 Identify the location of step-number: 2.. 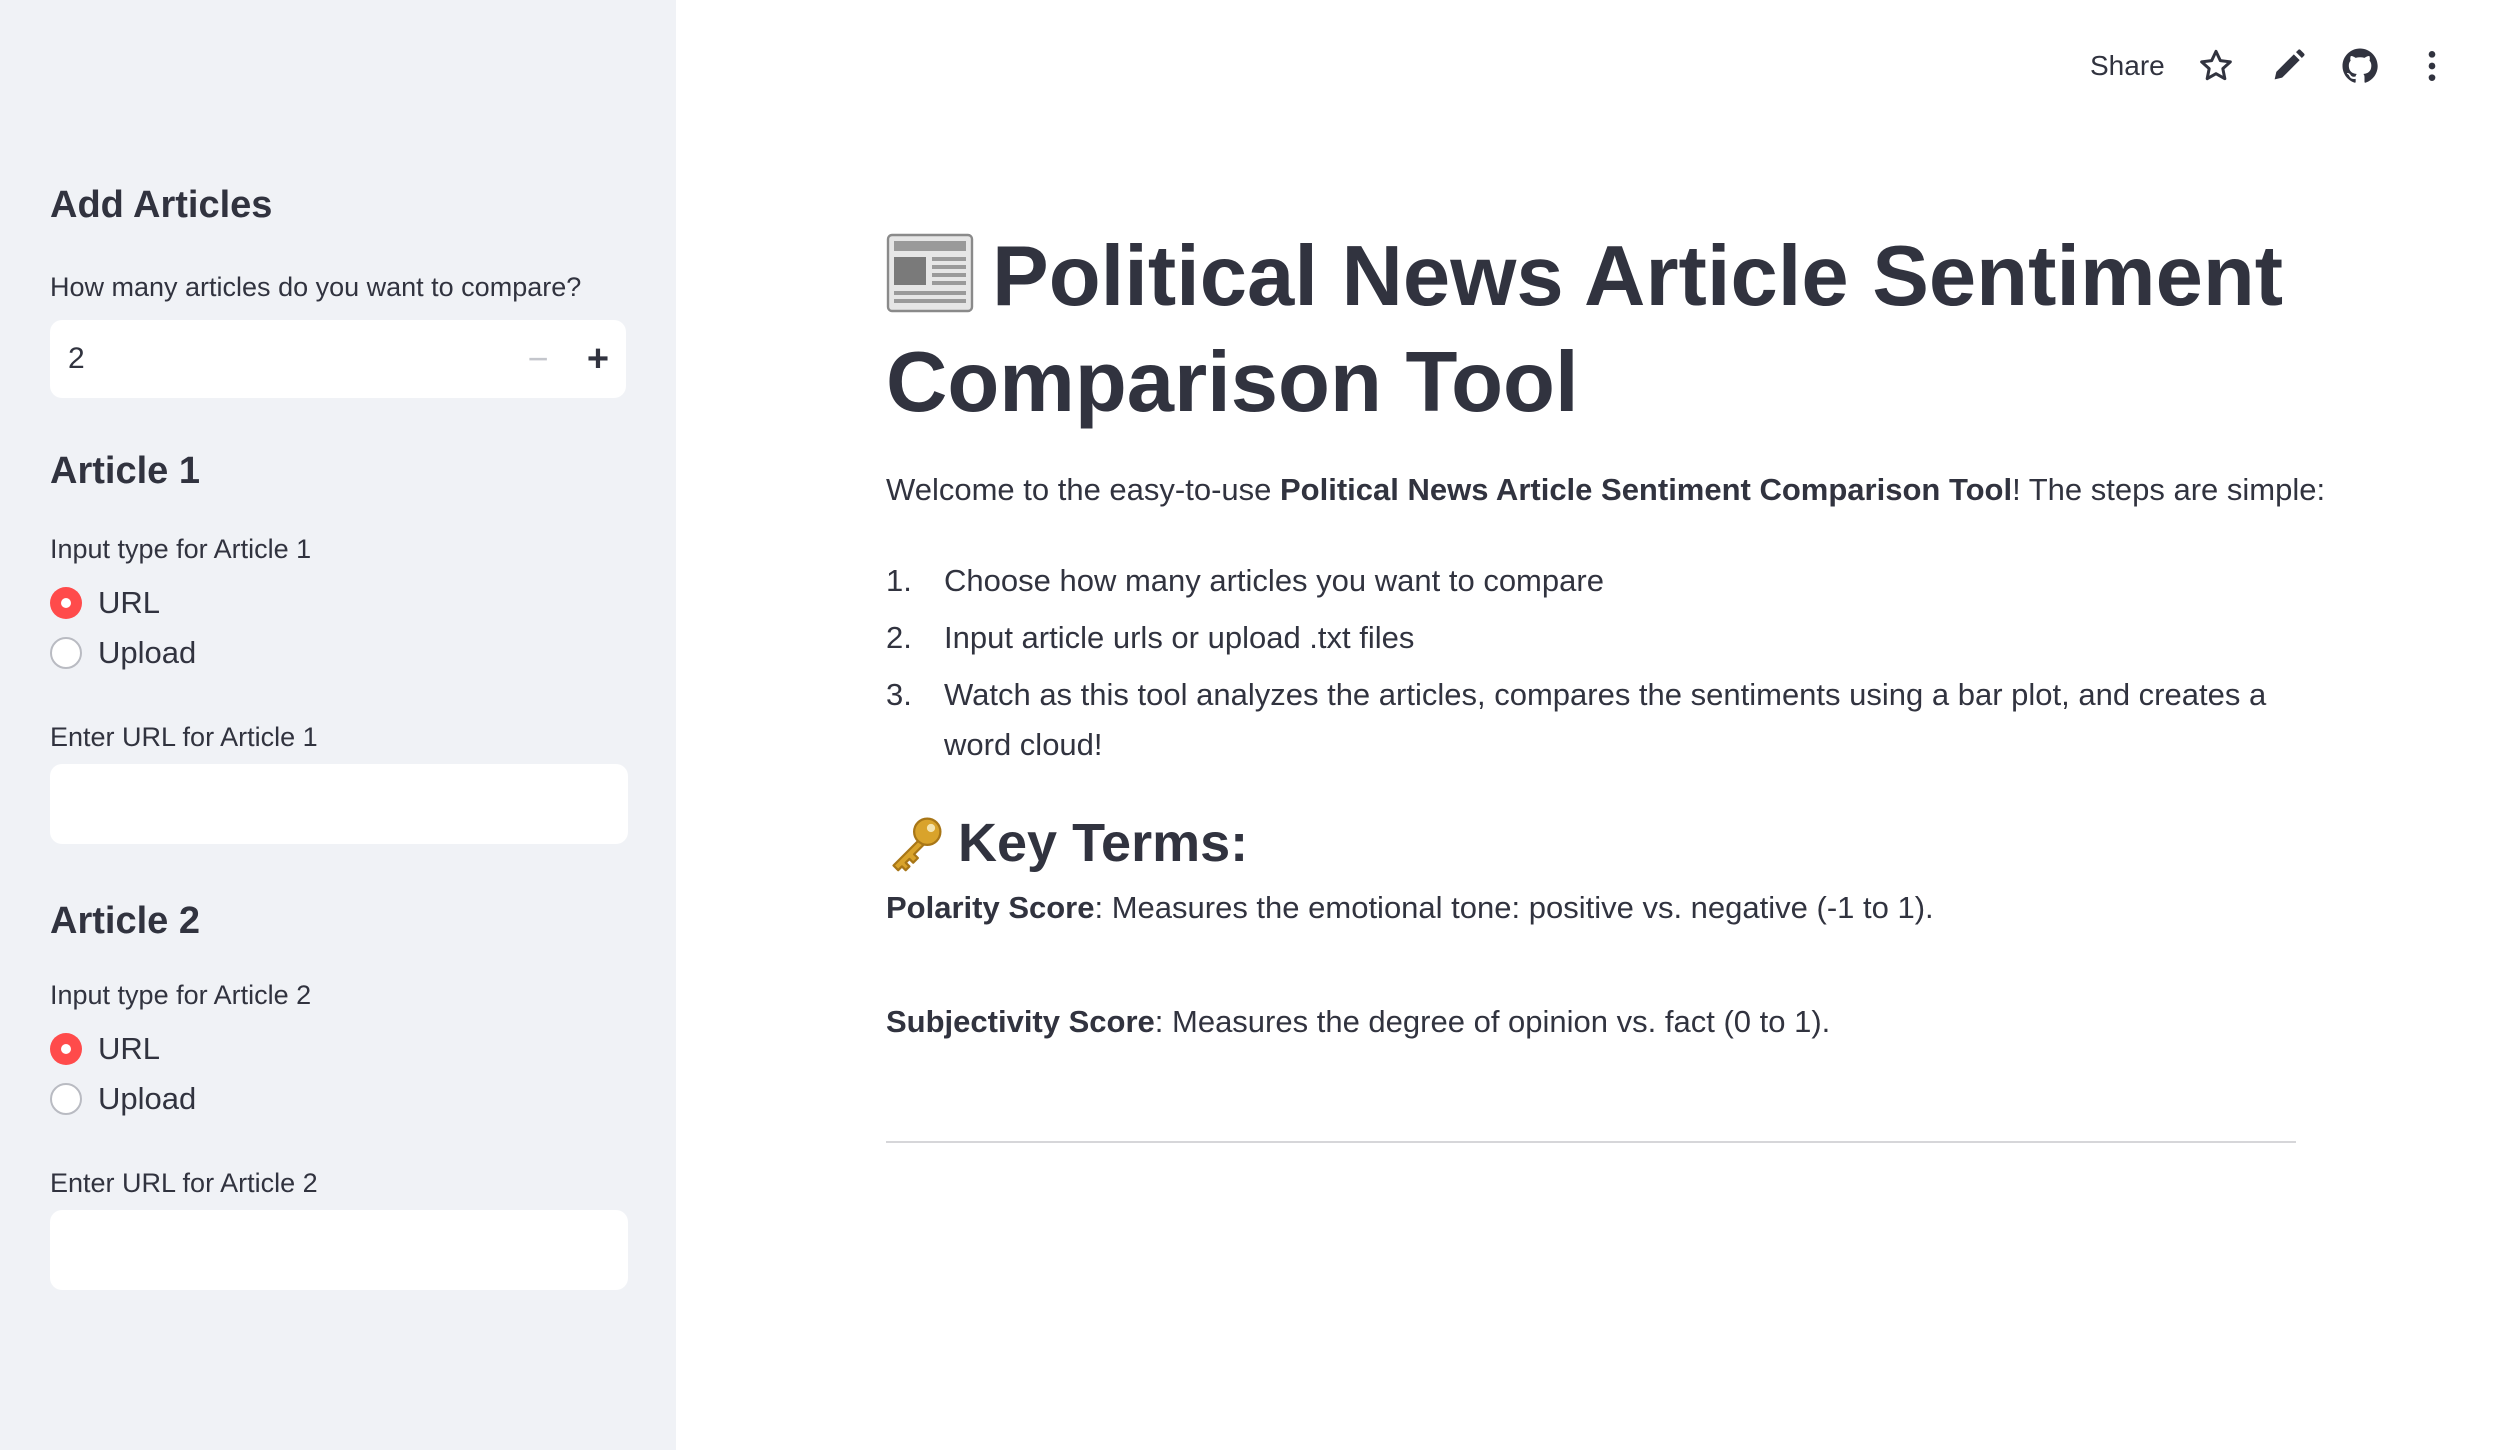
(899, 637).